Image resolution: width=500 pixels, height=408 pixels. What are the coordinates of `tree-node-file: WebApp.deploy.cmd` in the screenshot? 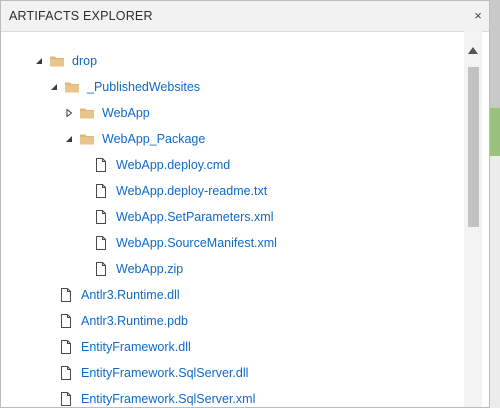 It's located at (161, 165).